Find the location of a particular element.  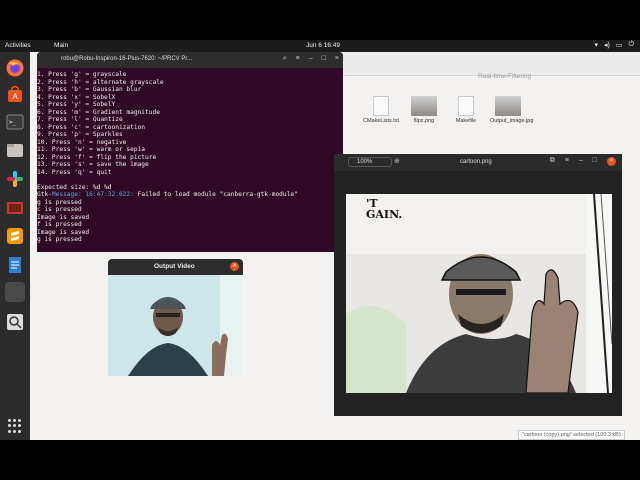

file-item: flipz.png is located at coordinates (424, 110).